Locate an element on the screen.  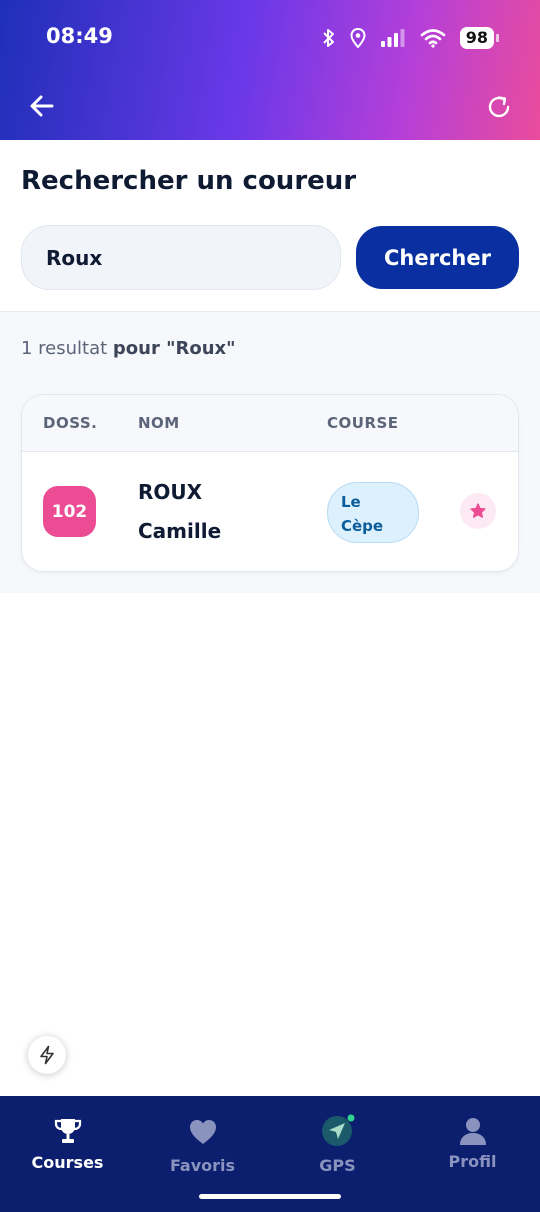
bluetooth-icon is located at coordinates (328, 38).